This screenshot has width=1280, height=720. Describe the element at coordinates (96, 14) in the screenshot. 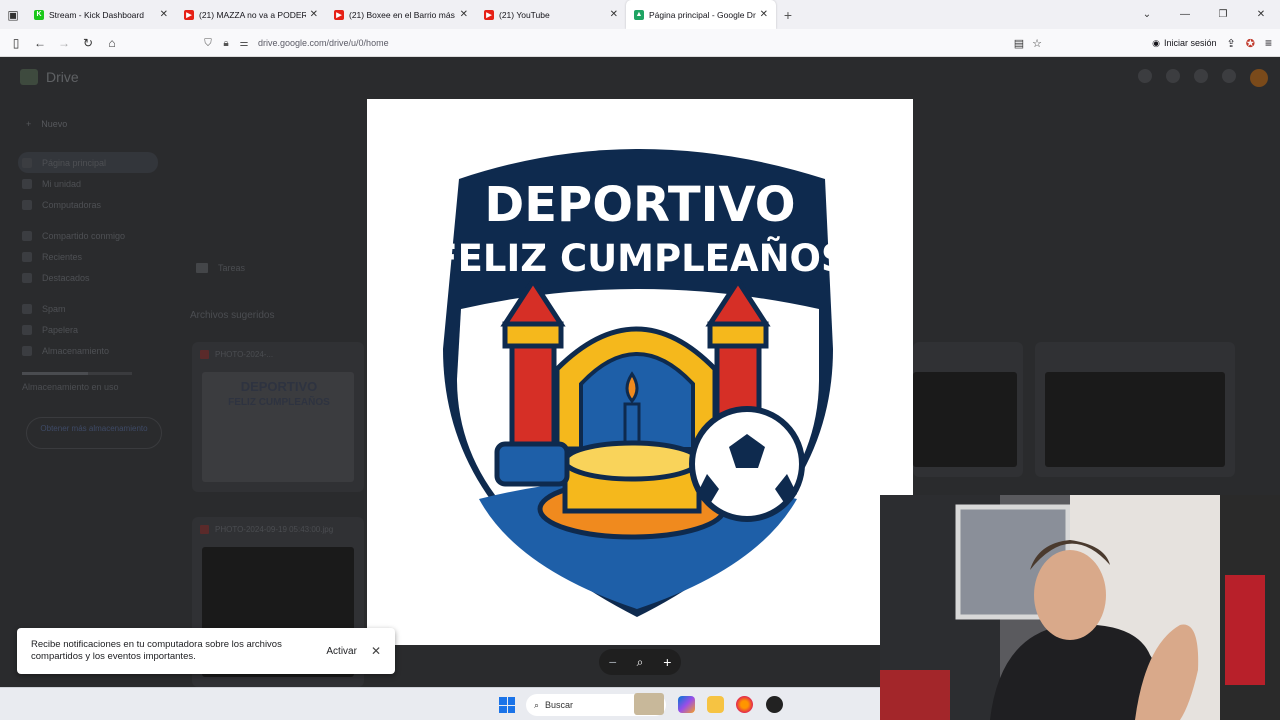

I see `tab-title: Stream - Kick Dashboard` at that location.